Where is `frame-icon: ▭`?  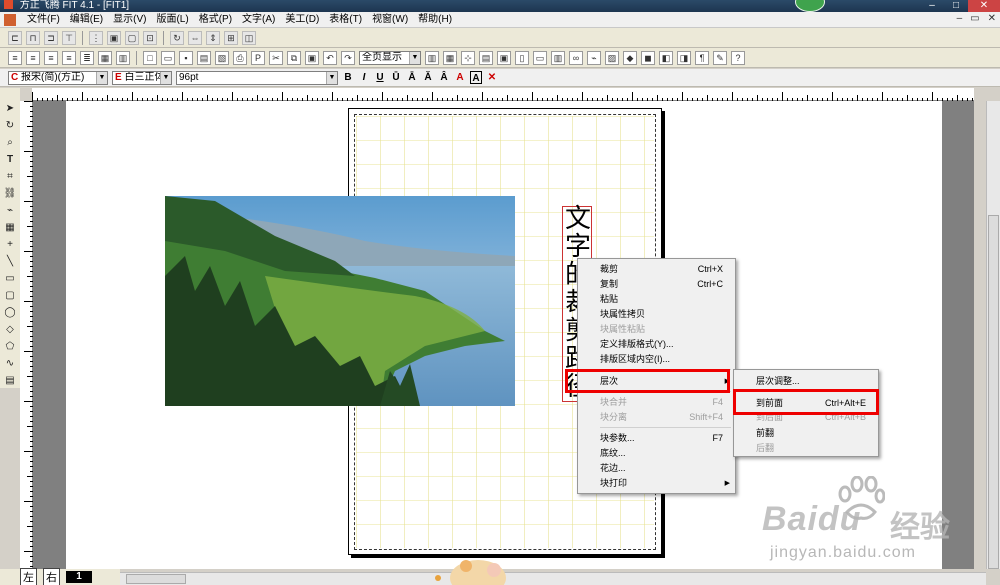 frame-icon: ▭ is located at coordinates (540, 57).